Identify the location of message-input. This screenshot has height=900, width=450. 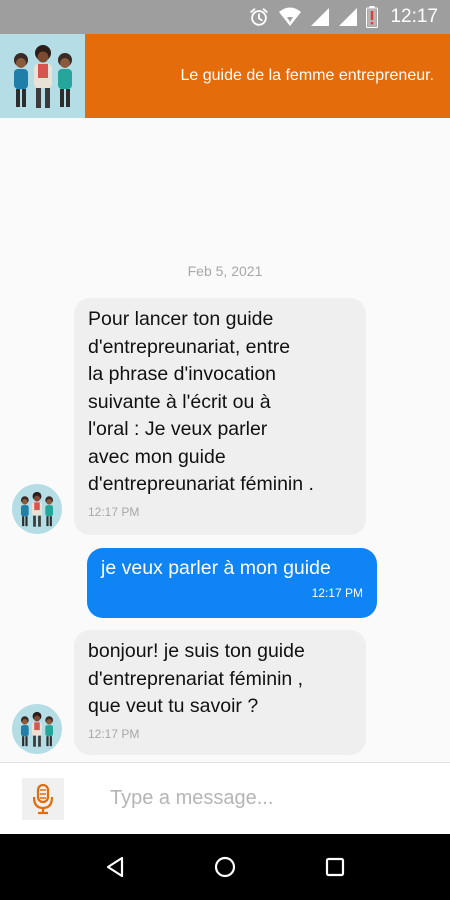
(260, 798).